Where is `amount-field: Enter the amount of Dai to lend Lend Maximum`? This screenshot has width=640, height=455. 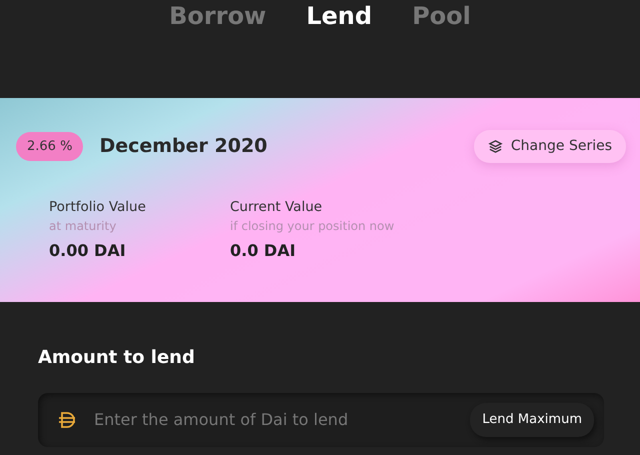
amount-field: Enter the amount of Dai to lend Lend Maximum is located at coordinates (321, 420).